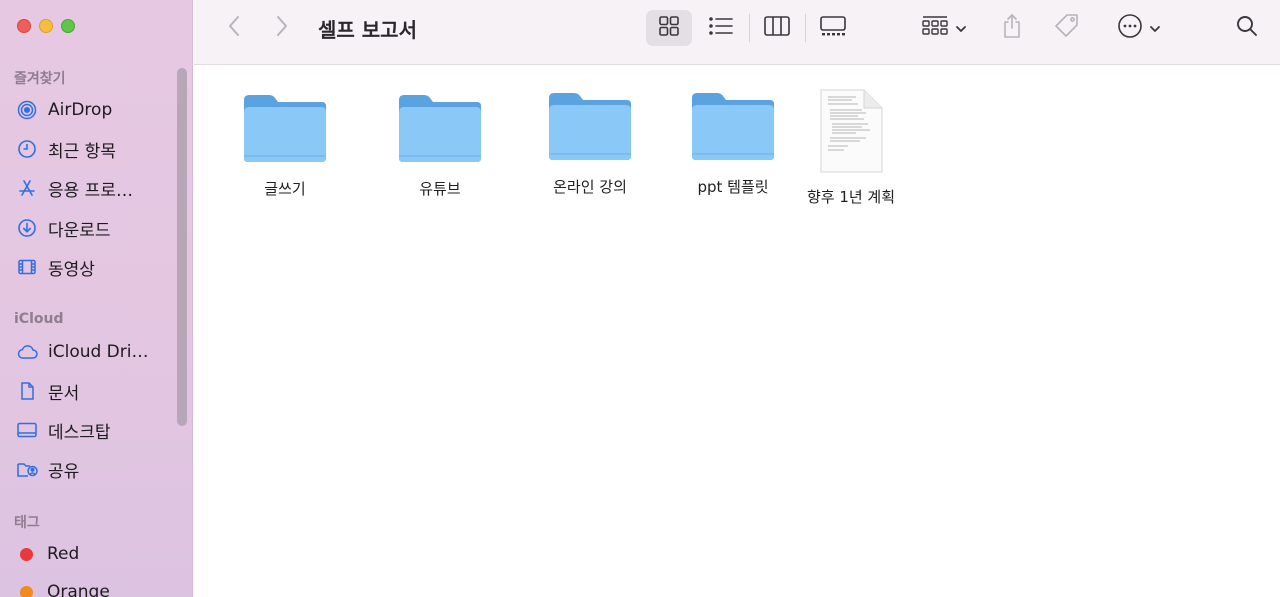 This screenshot has height=597, width=1280. I want to click on sidebar-item-label: 다운로드, so click(79, 230).